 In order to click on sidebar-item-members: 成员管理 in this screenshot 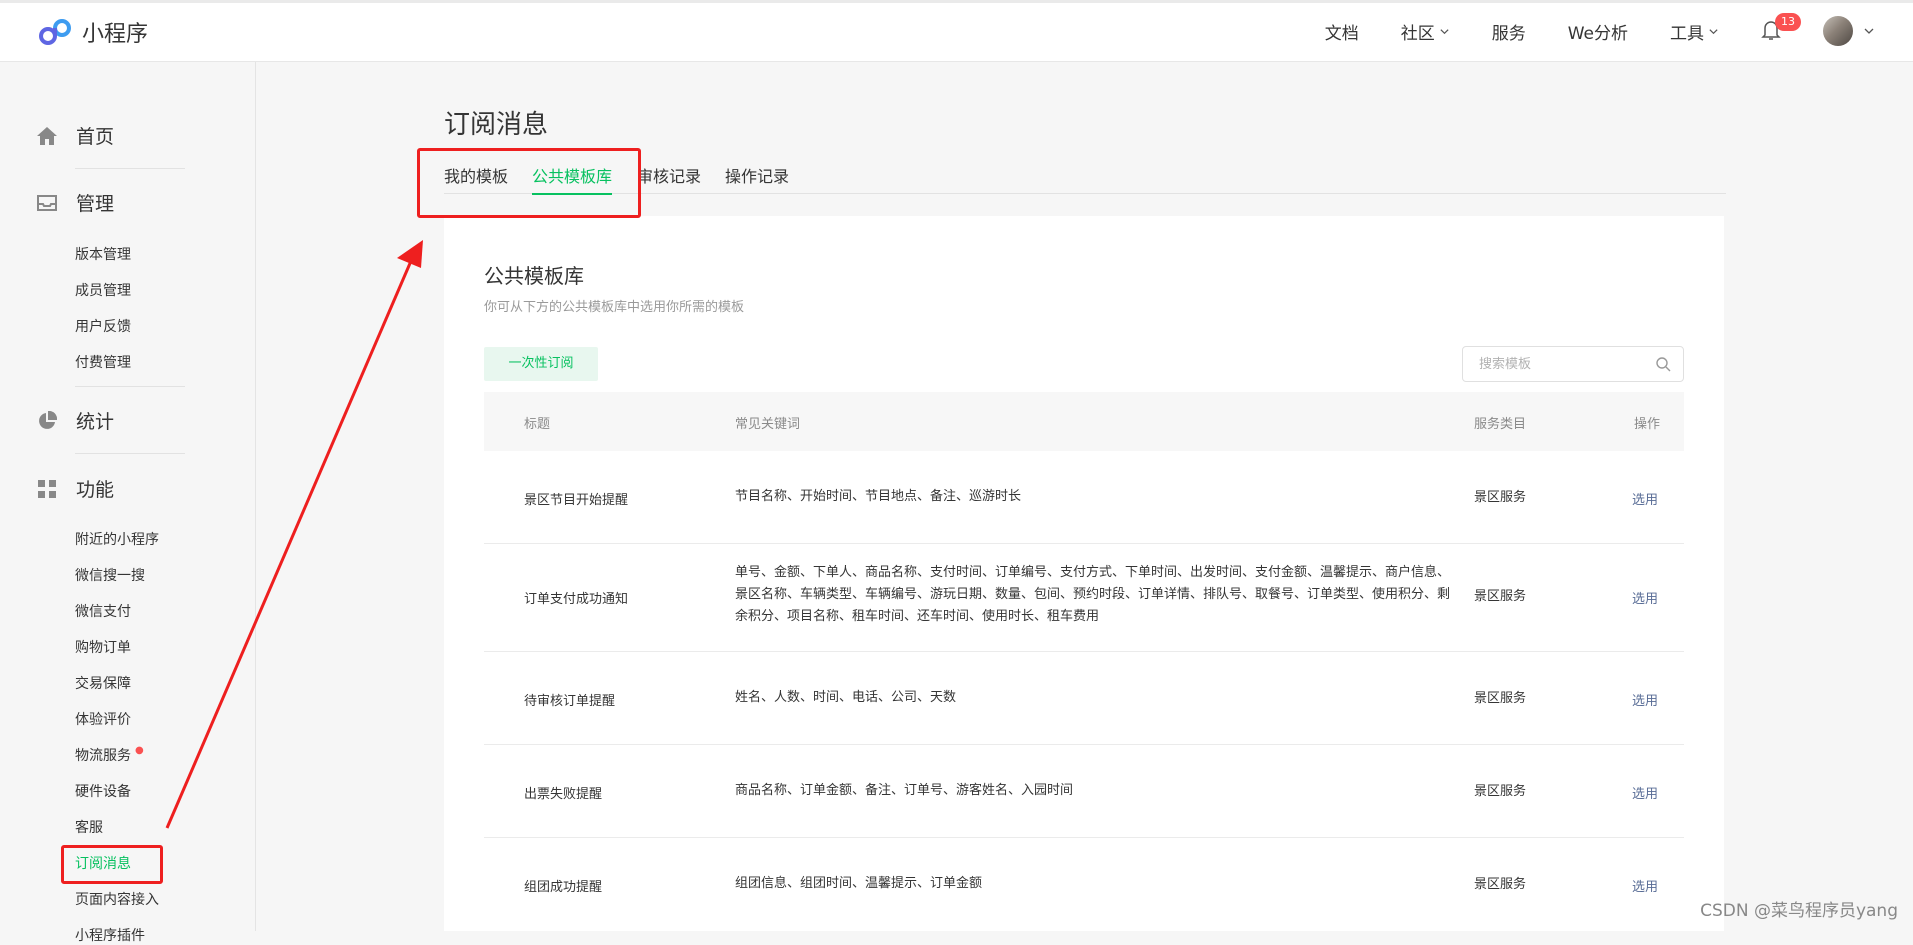, I will do `click(103, 290)`.